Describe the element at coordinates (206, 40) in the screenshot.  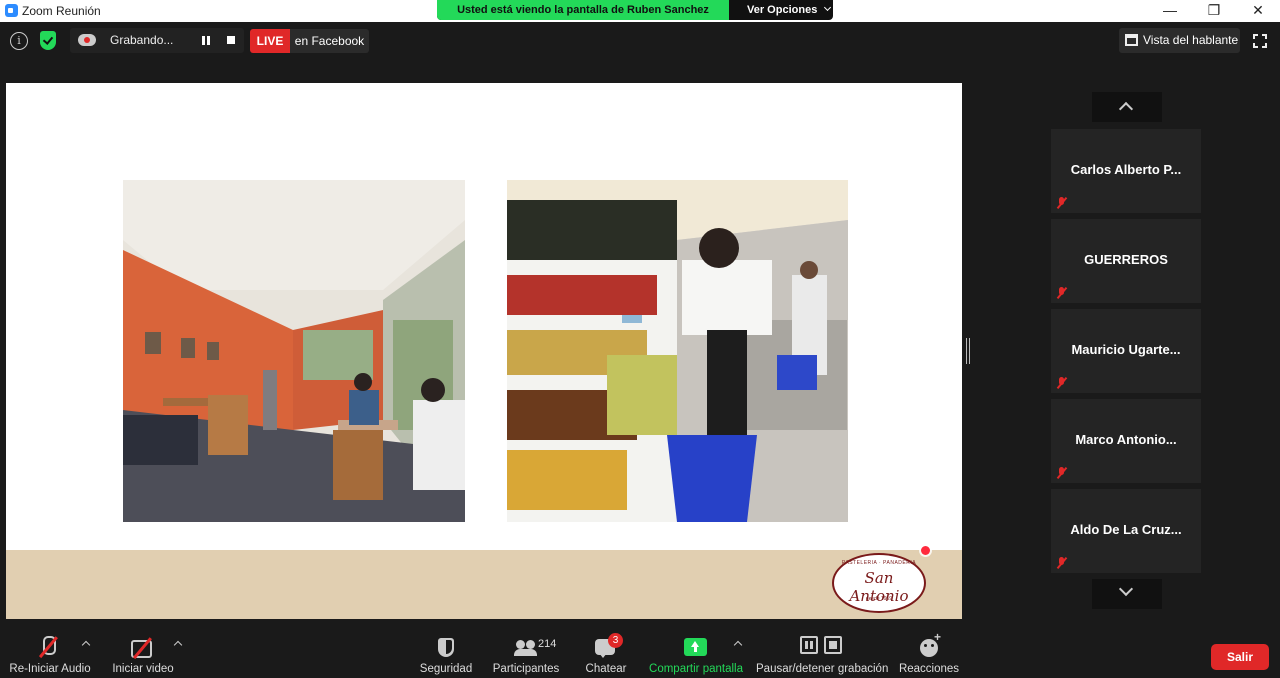
I see `pause-recording-button` at that location.